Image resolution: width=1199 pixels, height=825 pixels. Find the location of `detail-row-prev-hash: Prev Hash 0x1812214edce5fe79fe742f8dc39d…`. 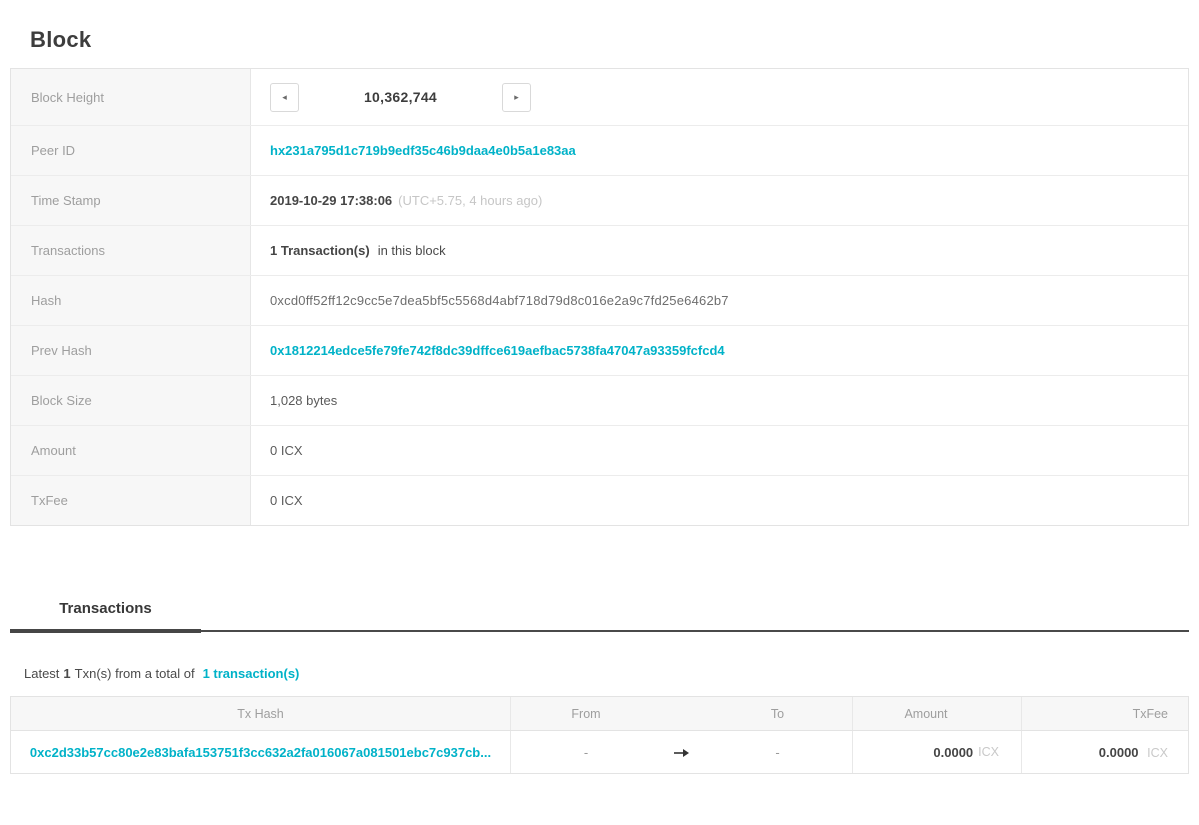

detail-row-prev-hash: Prev Hash 0x1812214edce5fe79fe742f8dc39d… is located at coordinates (599, 350).